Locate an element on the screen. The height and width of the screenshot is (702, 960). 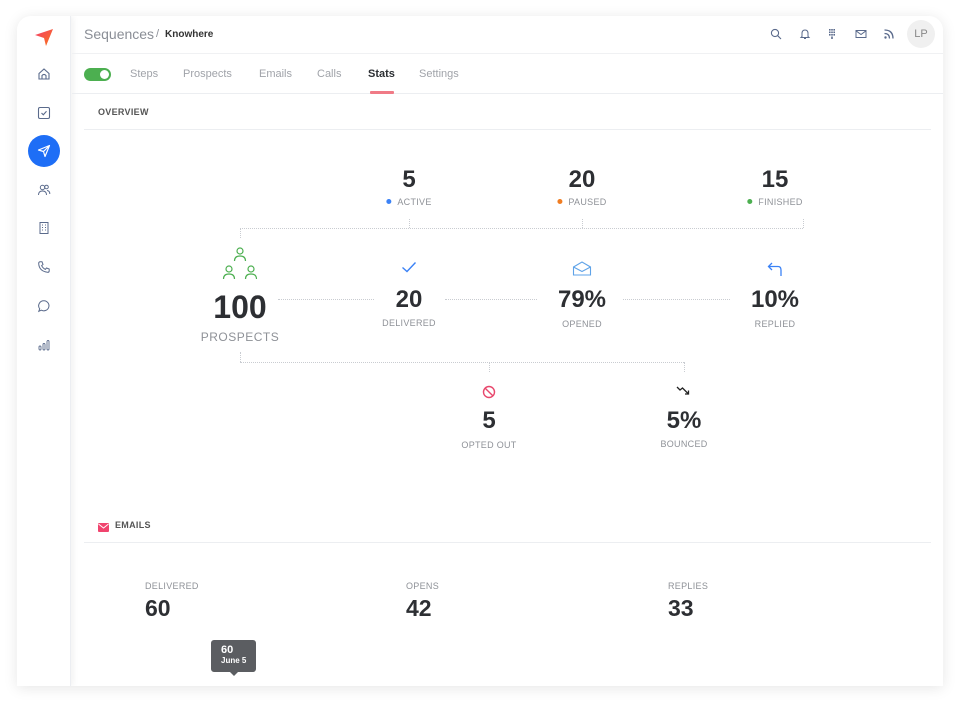
connector-prospects-delivered is located at coordinates (326, 299).